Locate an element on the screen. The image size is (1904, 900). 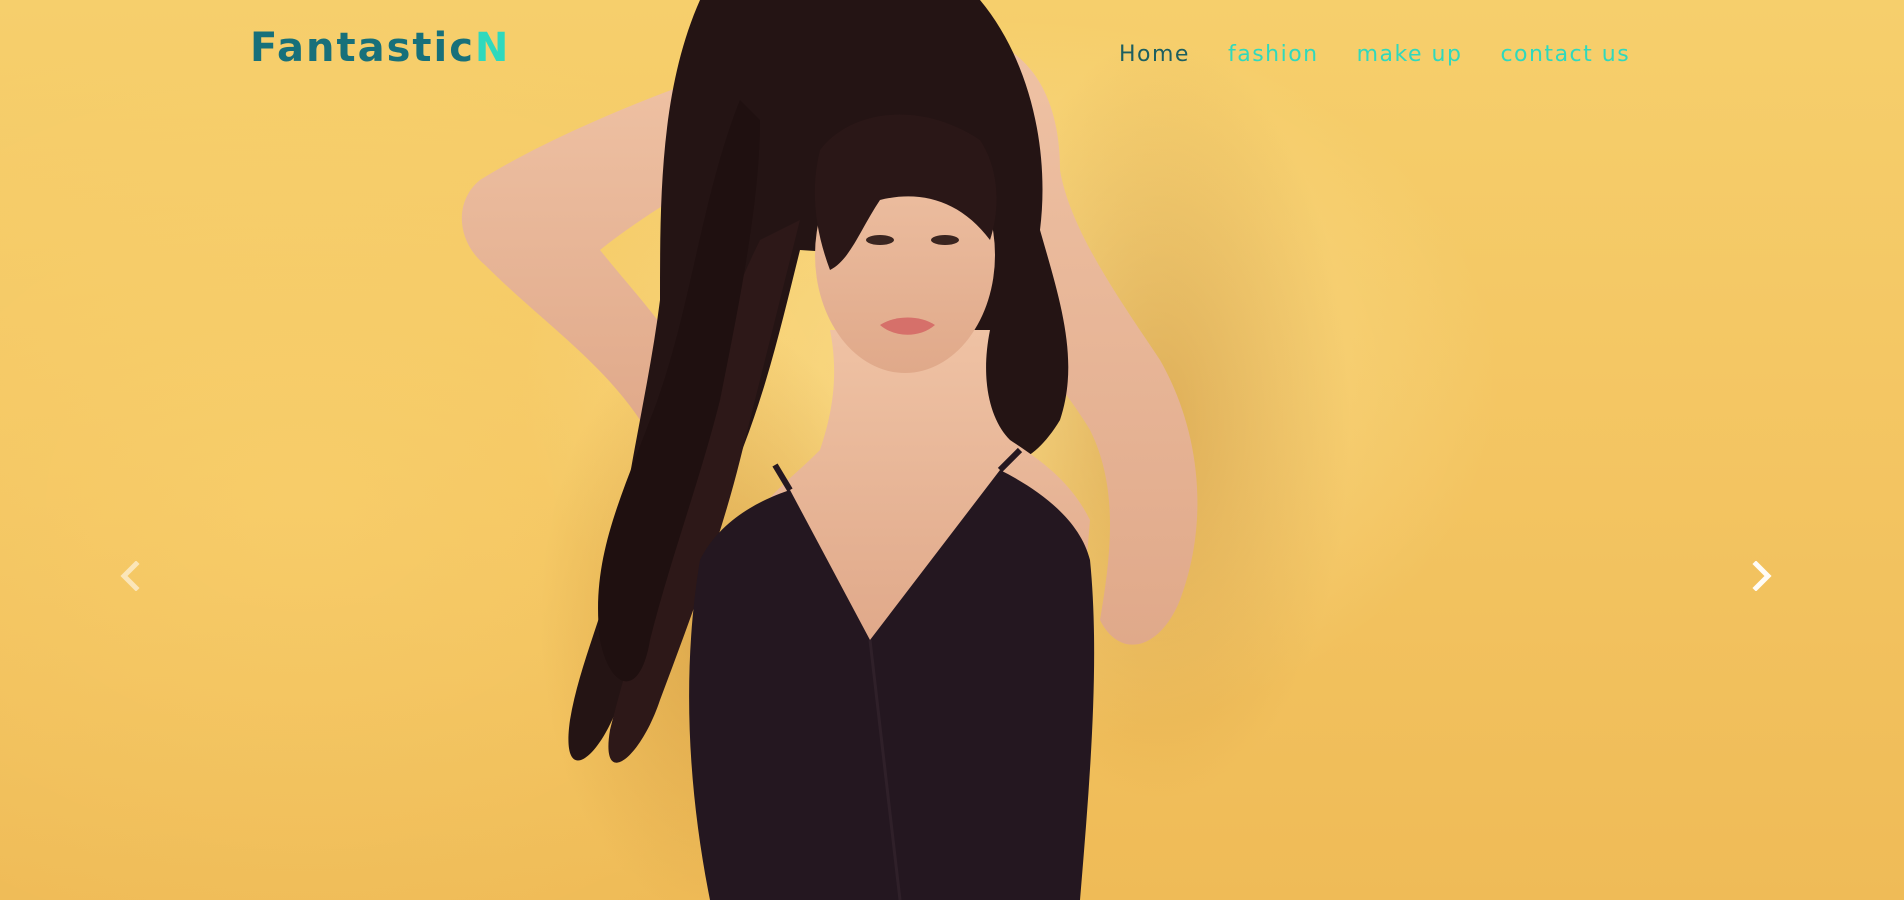
chevron-left-icon is located at coordinates (130, 576).